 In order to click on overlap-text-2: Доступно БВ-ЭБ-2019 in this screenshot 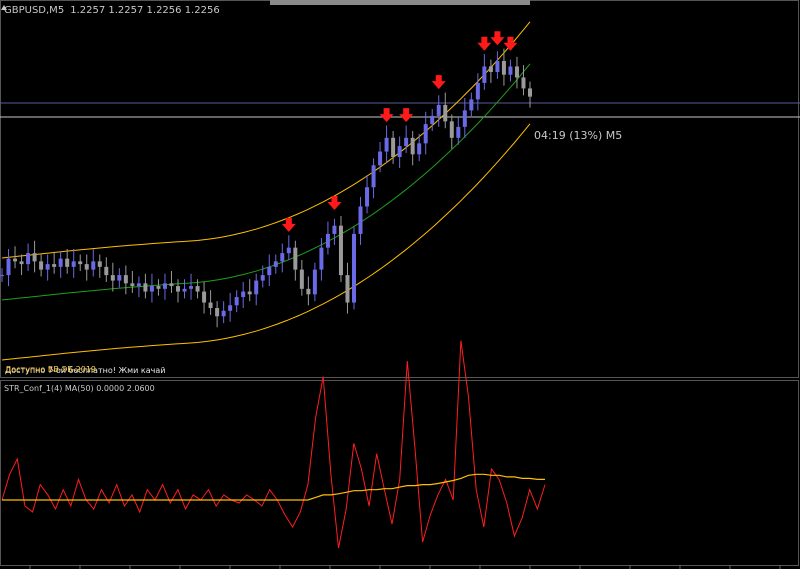, I will do `click(50, 369)`.